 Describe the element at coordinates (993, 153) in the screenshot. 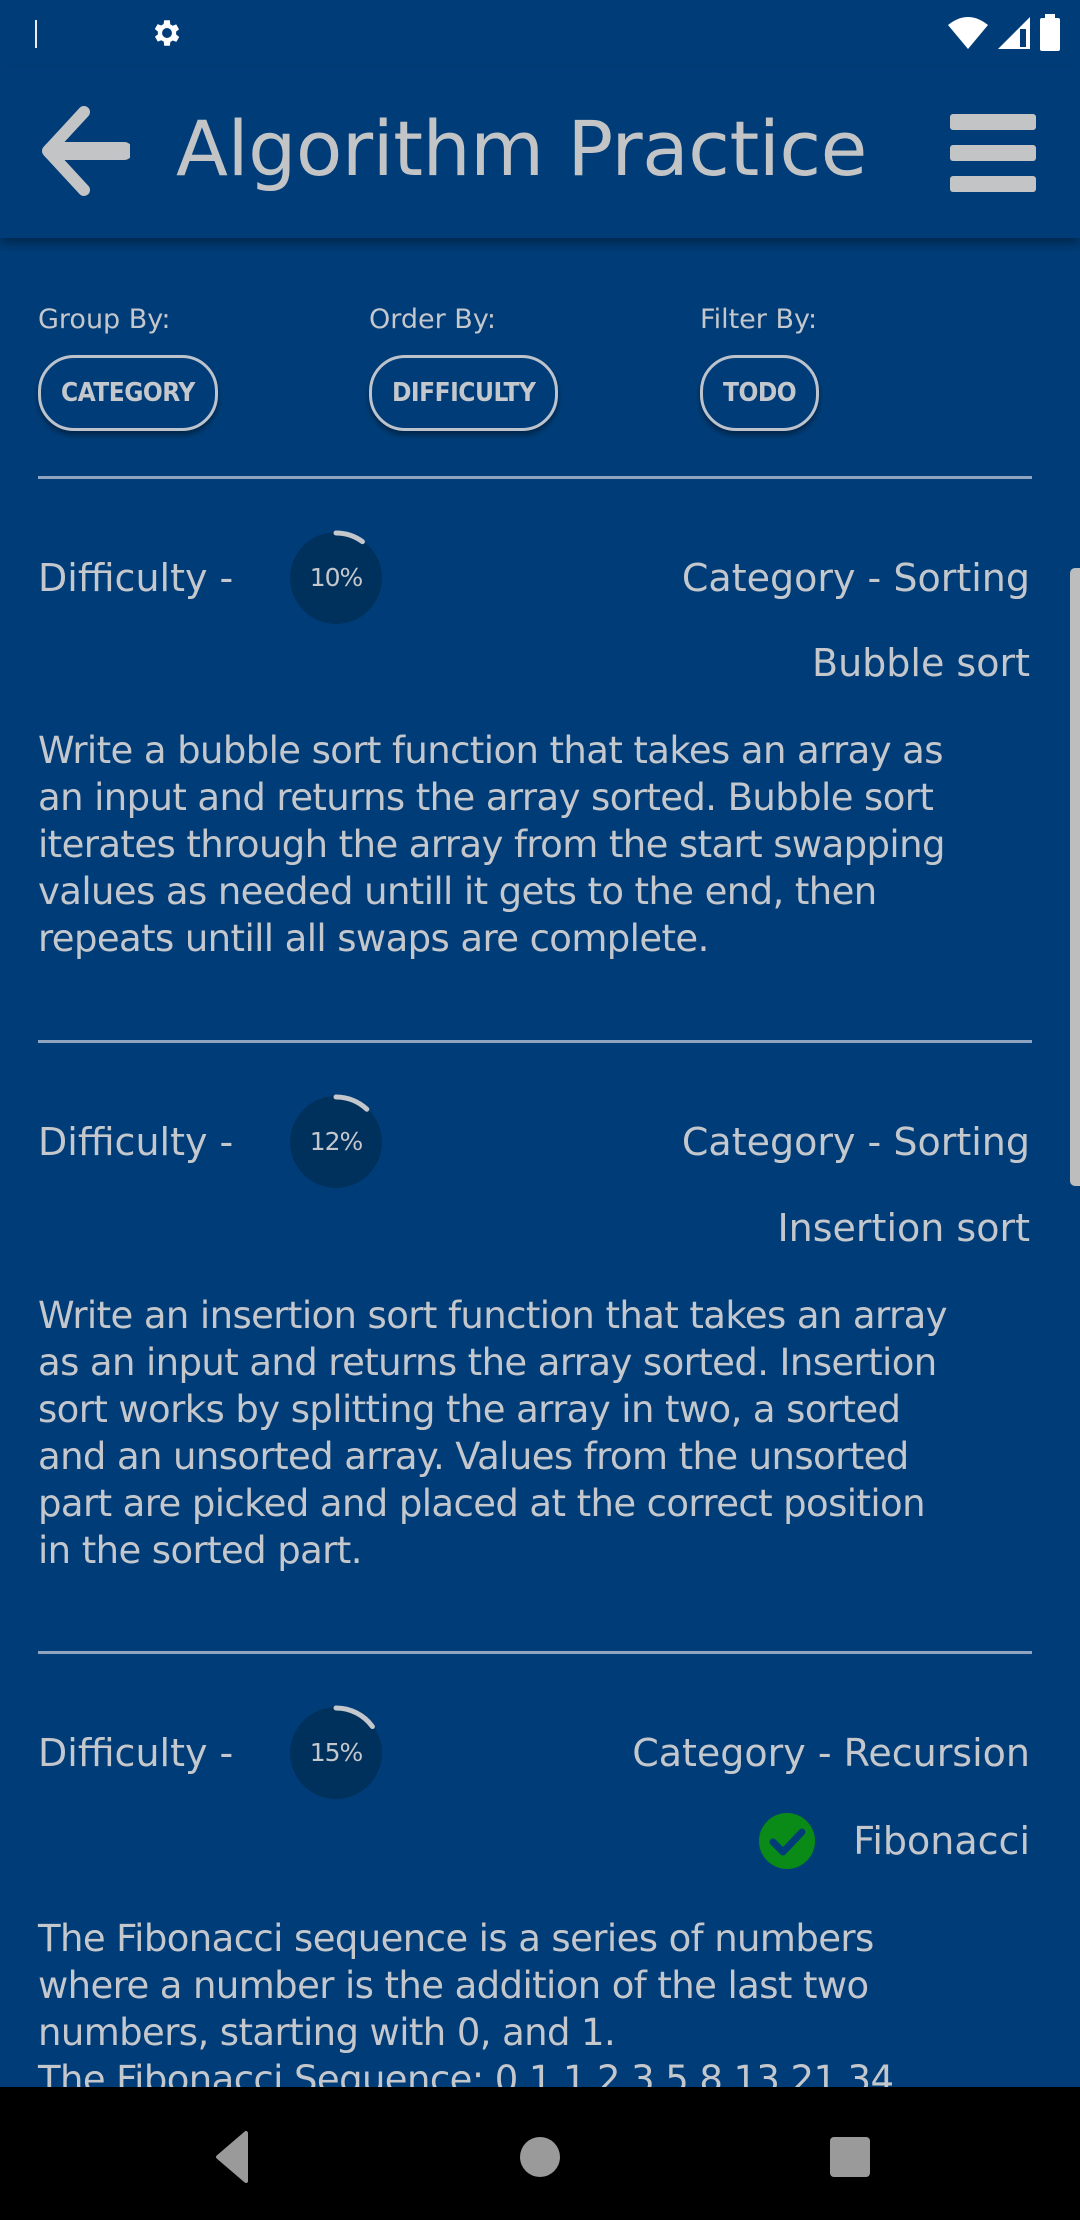

I see `hamburger-menu-icon` at that location.